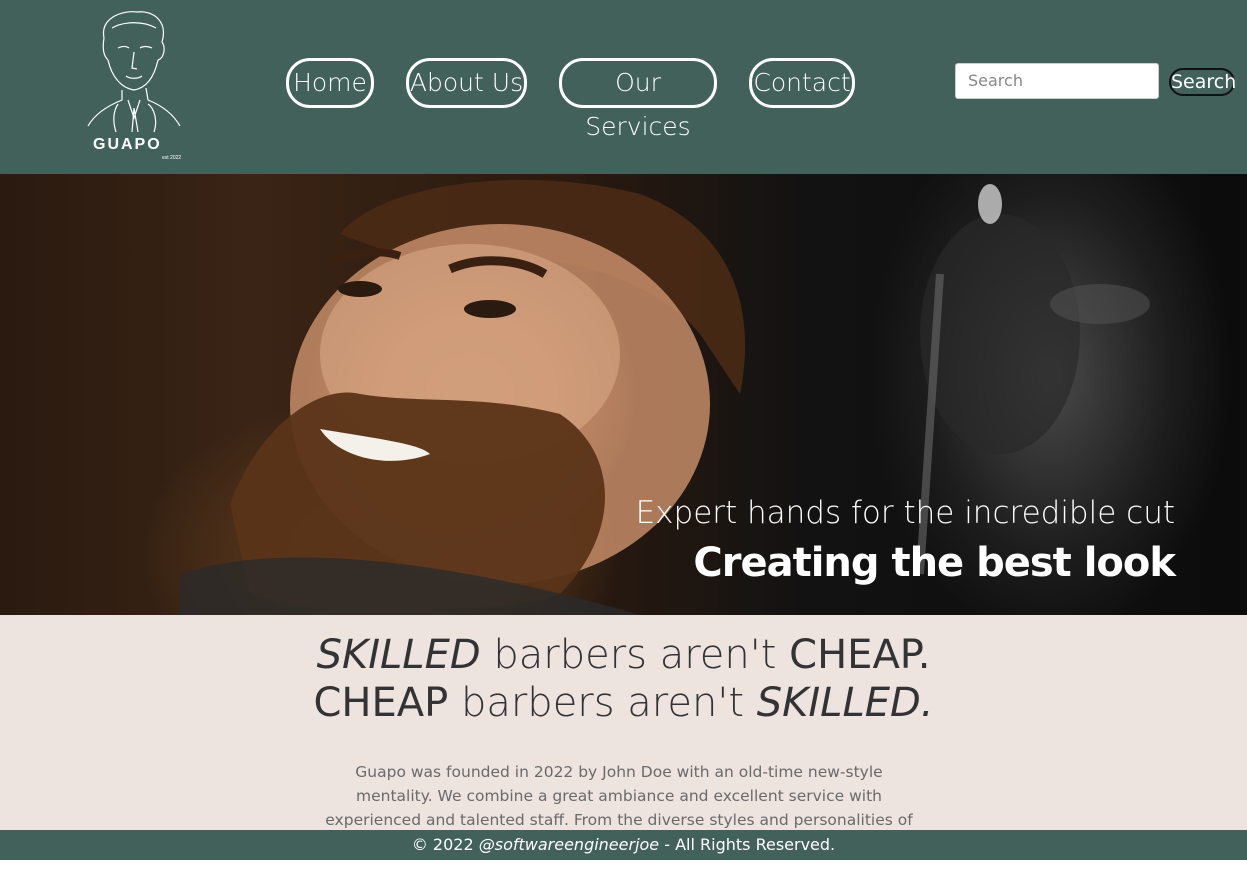 This screenshot has width=1247, height=872. Describe the element at coordinates (569, 844) in the screenshot. I see `footer-handle-link: @softwareengineerjoe` at that location.